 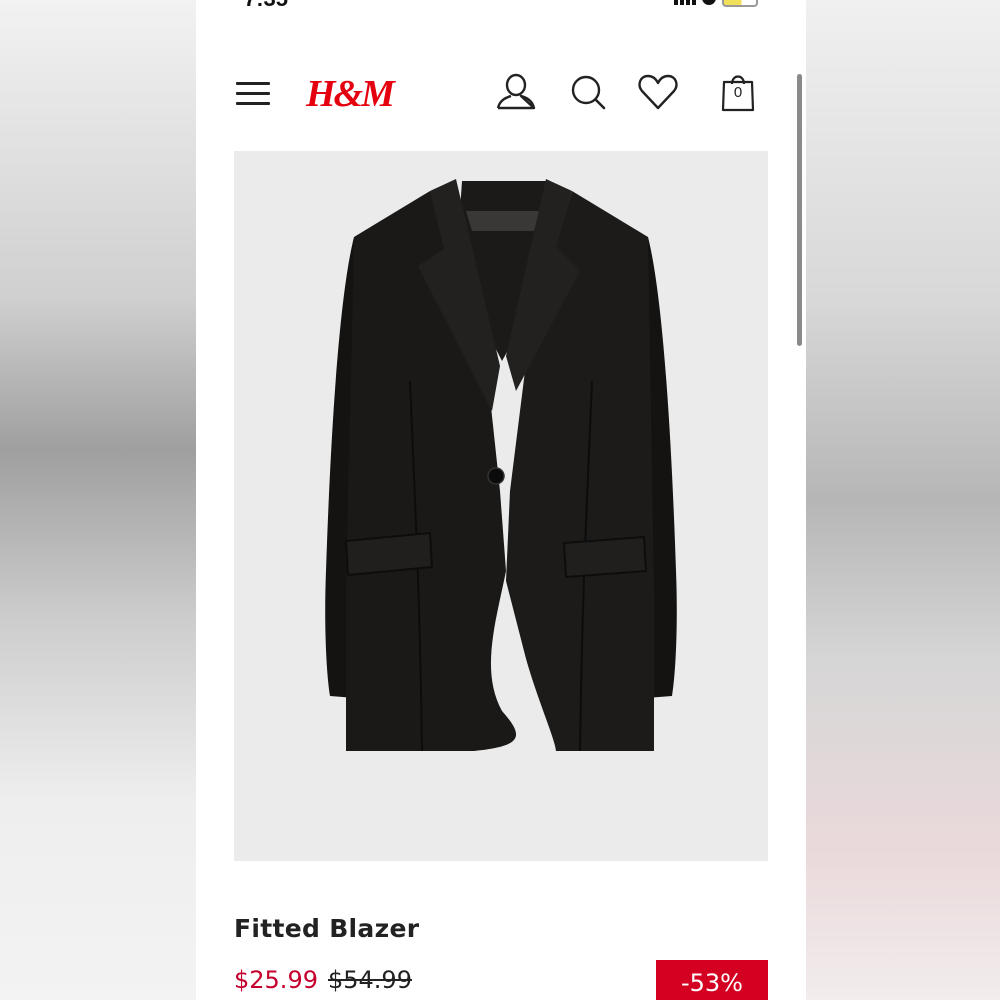 I want to click on sale-price: $25.99, so click(x=276, y=980).